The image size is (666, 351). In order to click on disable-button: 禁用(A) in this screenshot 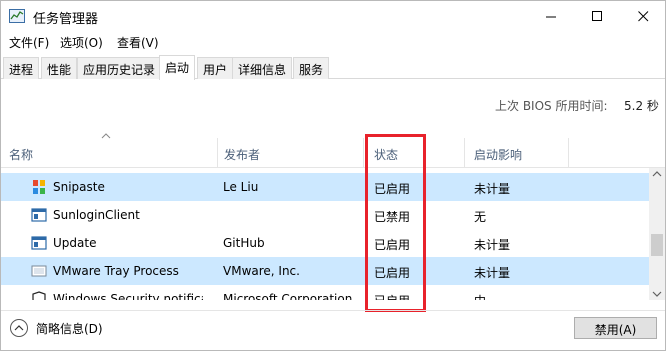, I will do `click(615, 328)`.